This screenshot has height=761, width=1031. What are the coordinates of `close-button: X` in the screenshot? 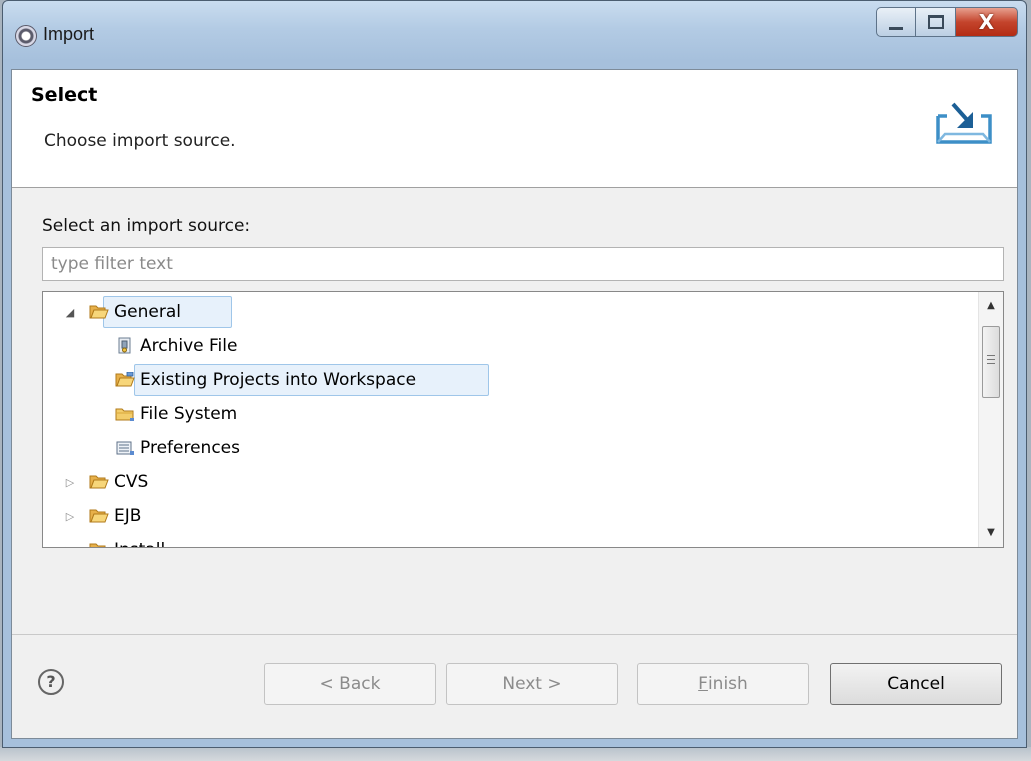 It's located at (987, 22).